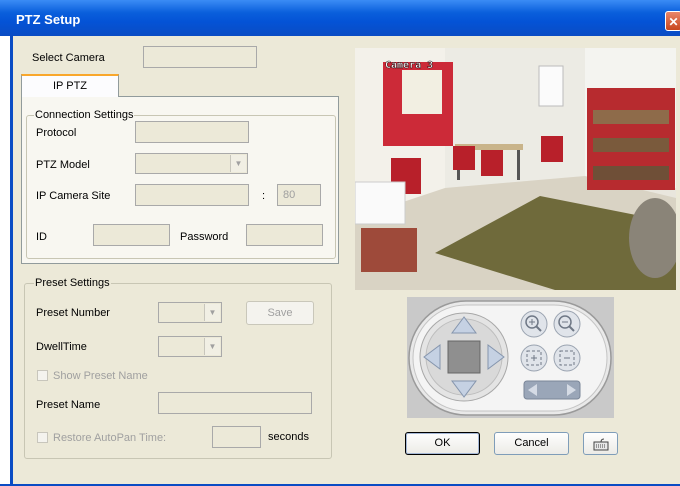  What do you see at coordinates (41, 237) in the screenshot?
I see `id-label: ID` at bounding box center [41, 237].